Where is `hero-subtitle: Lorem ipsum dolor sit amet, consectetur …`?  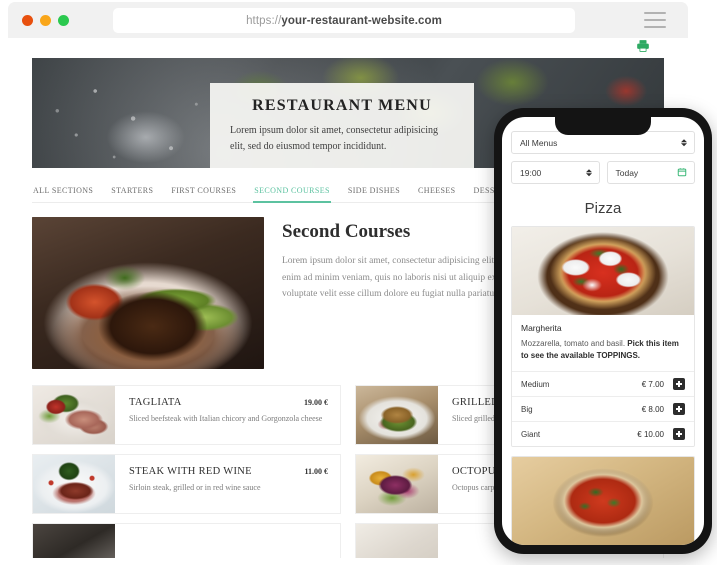
hero-subtitle: Lorem ipsum dolor sit amet, consectetur … is located at coordinates (334, 138).